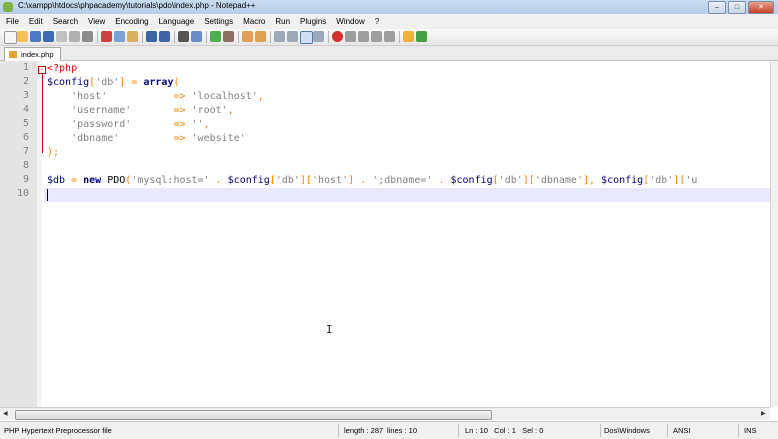 Image resolution: width=778 pixels, height=439 pixels. Describe the element at coordinates (32, 54) in the screenshot. I see `tab-index-php: index.php` at that location.